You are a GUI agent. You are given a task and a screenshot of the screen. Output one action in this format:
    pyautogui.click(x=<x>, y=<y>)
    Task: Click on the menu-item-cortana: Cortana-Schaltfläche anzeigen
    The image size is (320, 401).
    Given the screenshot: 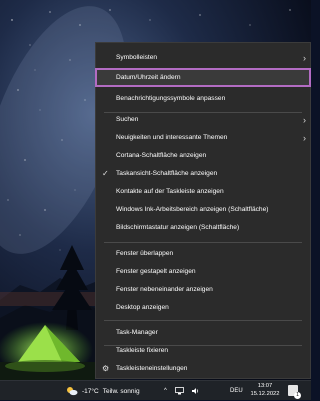 What is the action you would take?
    pyautogui.click(x=203, y=155)
    